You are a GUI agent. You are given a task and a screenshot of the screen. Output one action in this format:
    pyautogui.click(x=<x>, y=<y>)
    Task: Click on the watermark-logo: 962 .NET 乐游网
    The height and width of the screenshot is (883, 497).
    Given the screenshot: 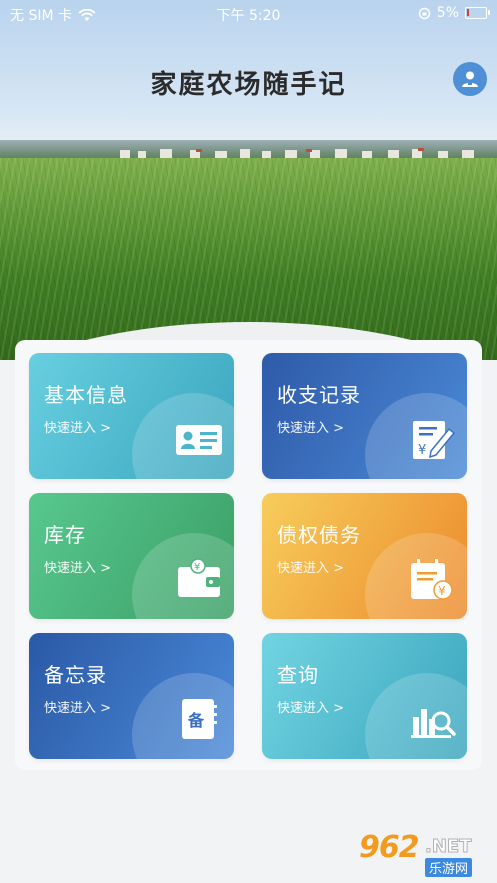 What is the action you would take?
    pyautogui.click(x=424, y=855)
    